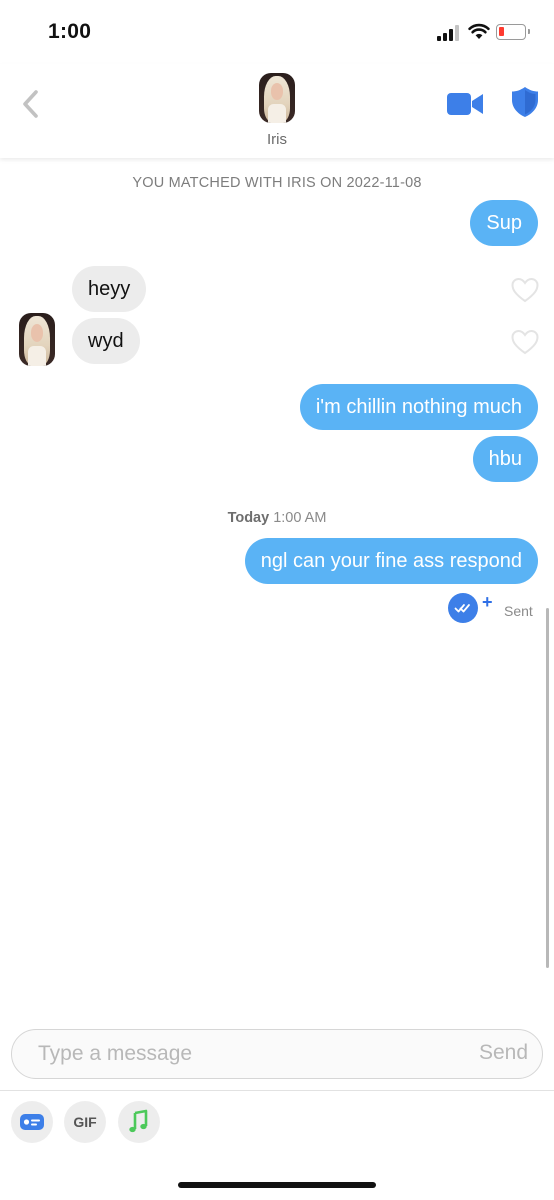  What do you see at coordinates (547, 788) in the screenshot?
I see `scrollbar` at bounding box center [547, 788].